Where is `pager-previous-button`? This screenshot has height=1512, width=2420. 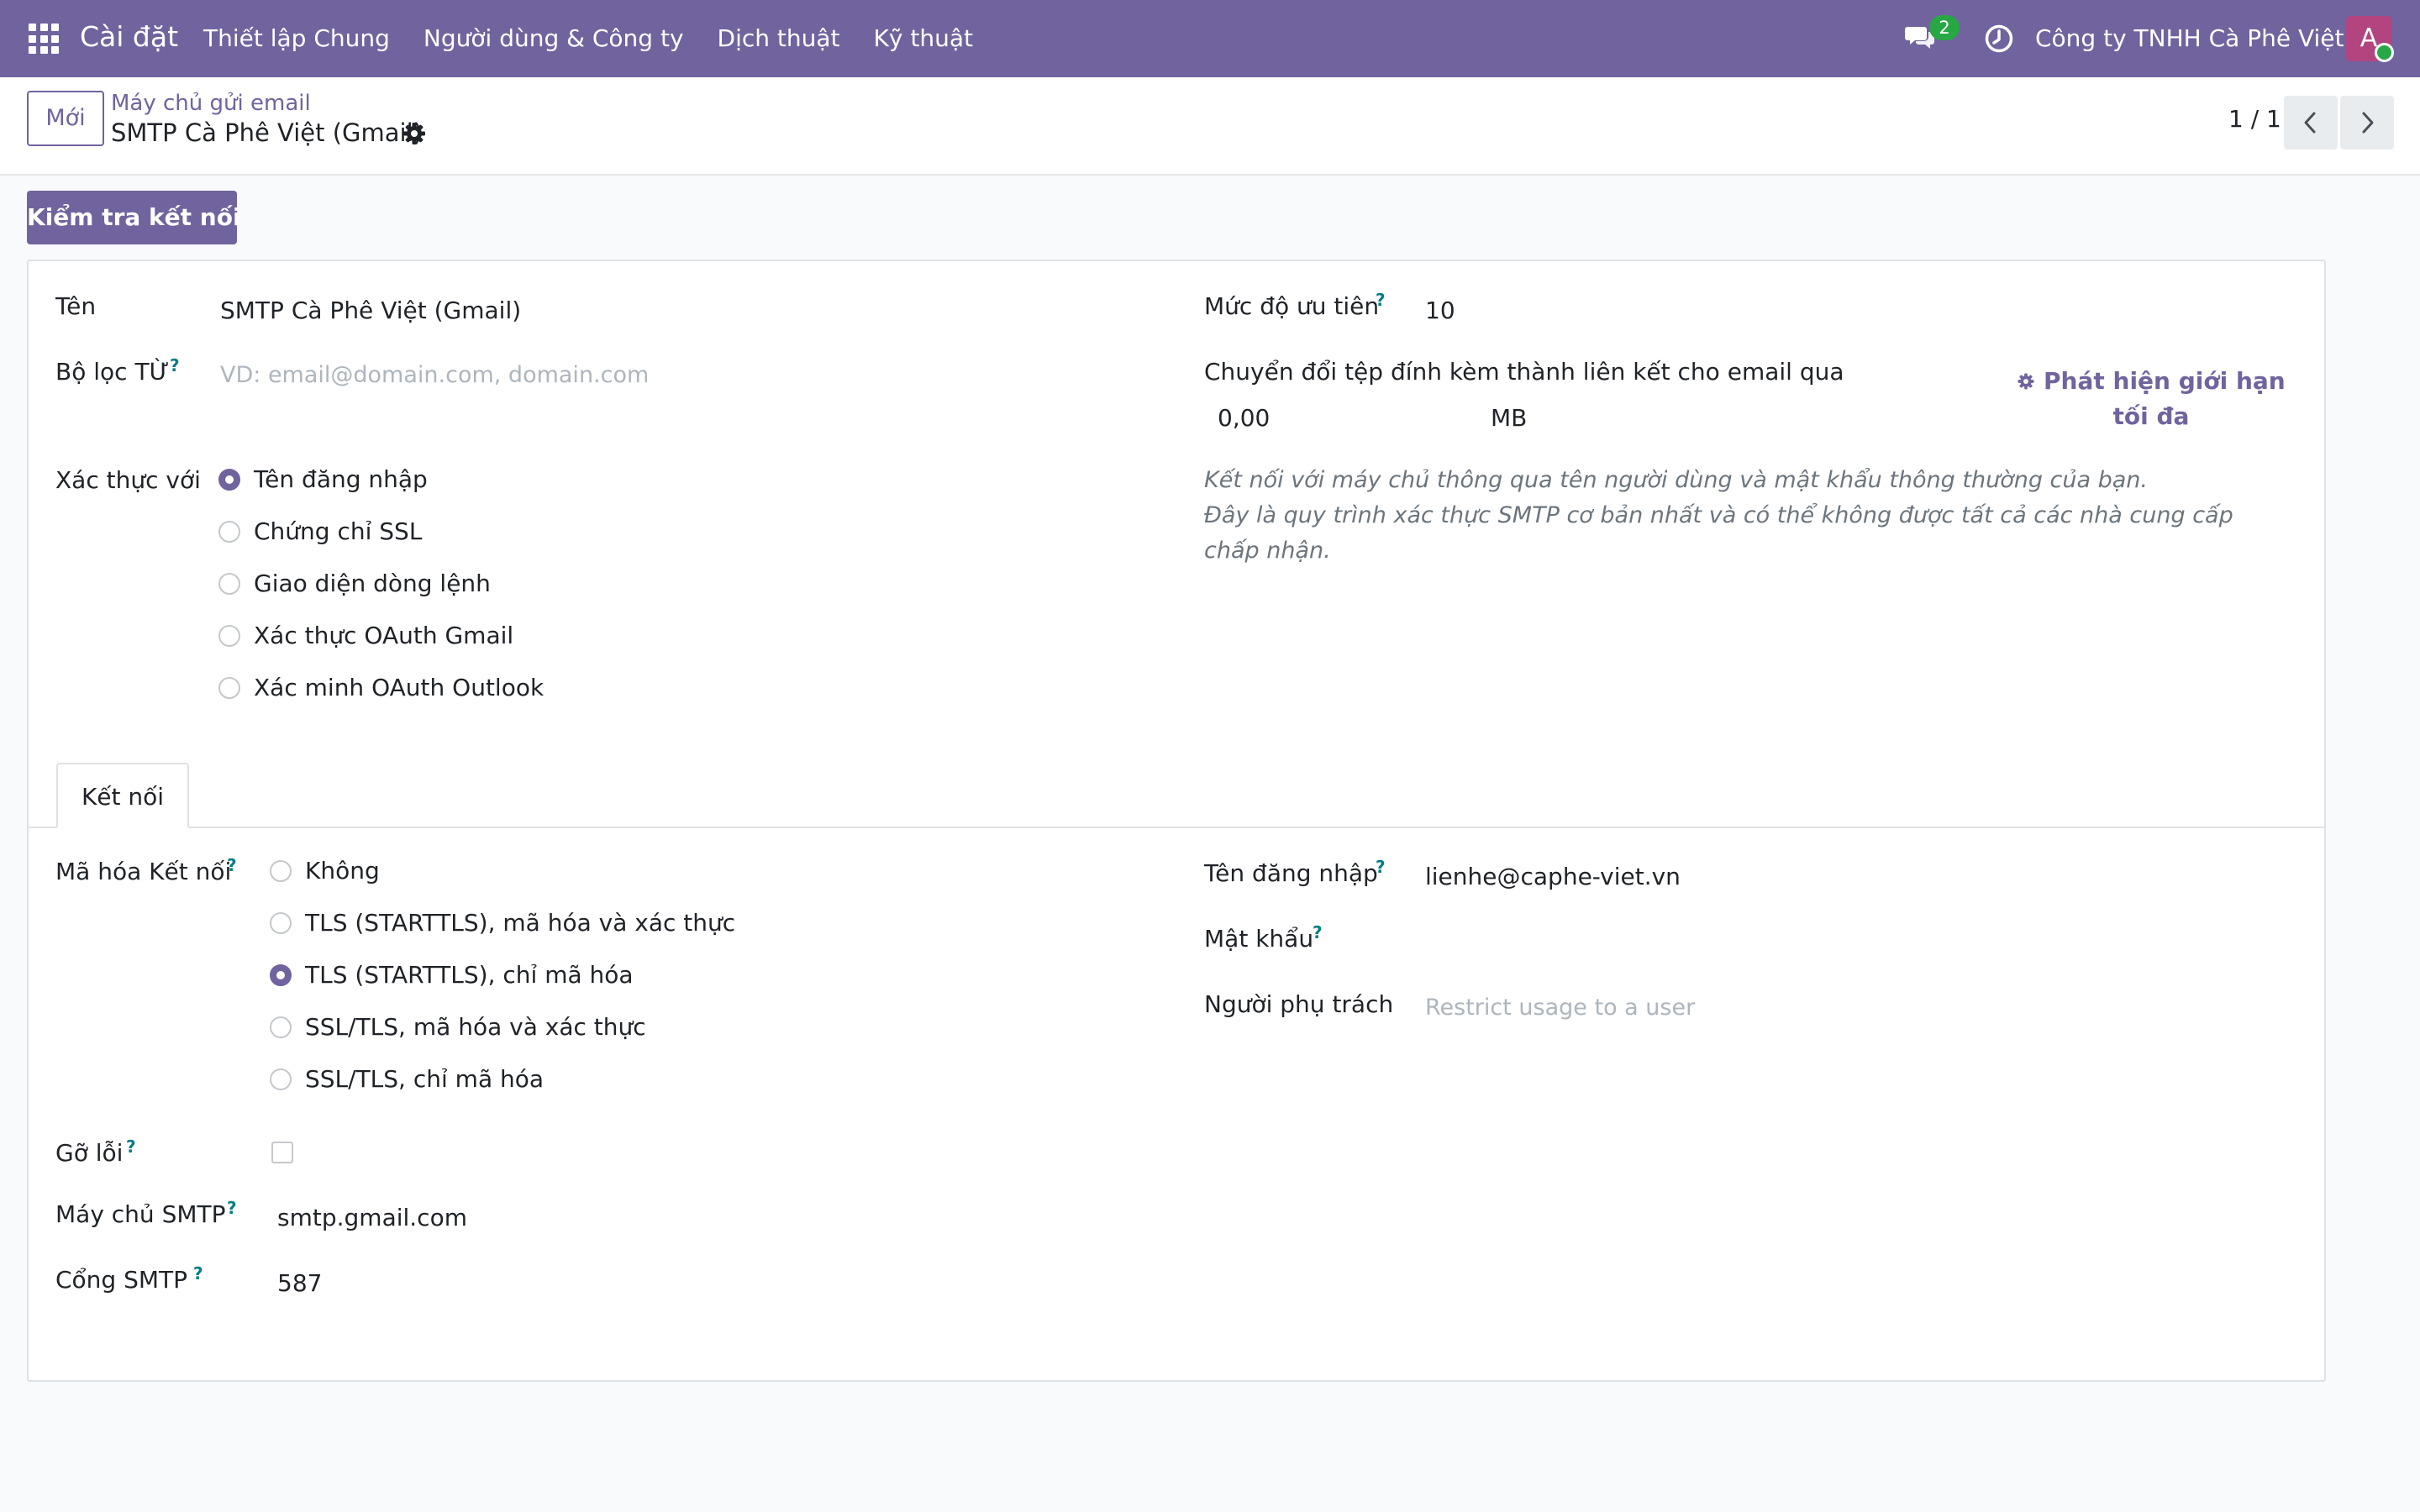 pager-previous-button is located at coordinates (2311, 123).